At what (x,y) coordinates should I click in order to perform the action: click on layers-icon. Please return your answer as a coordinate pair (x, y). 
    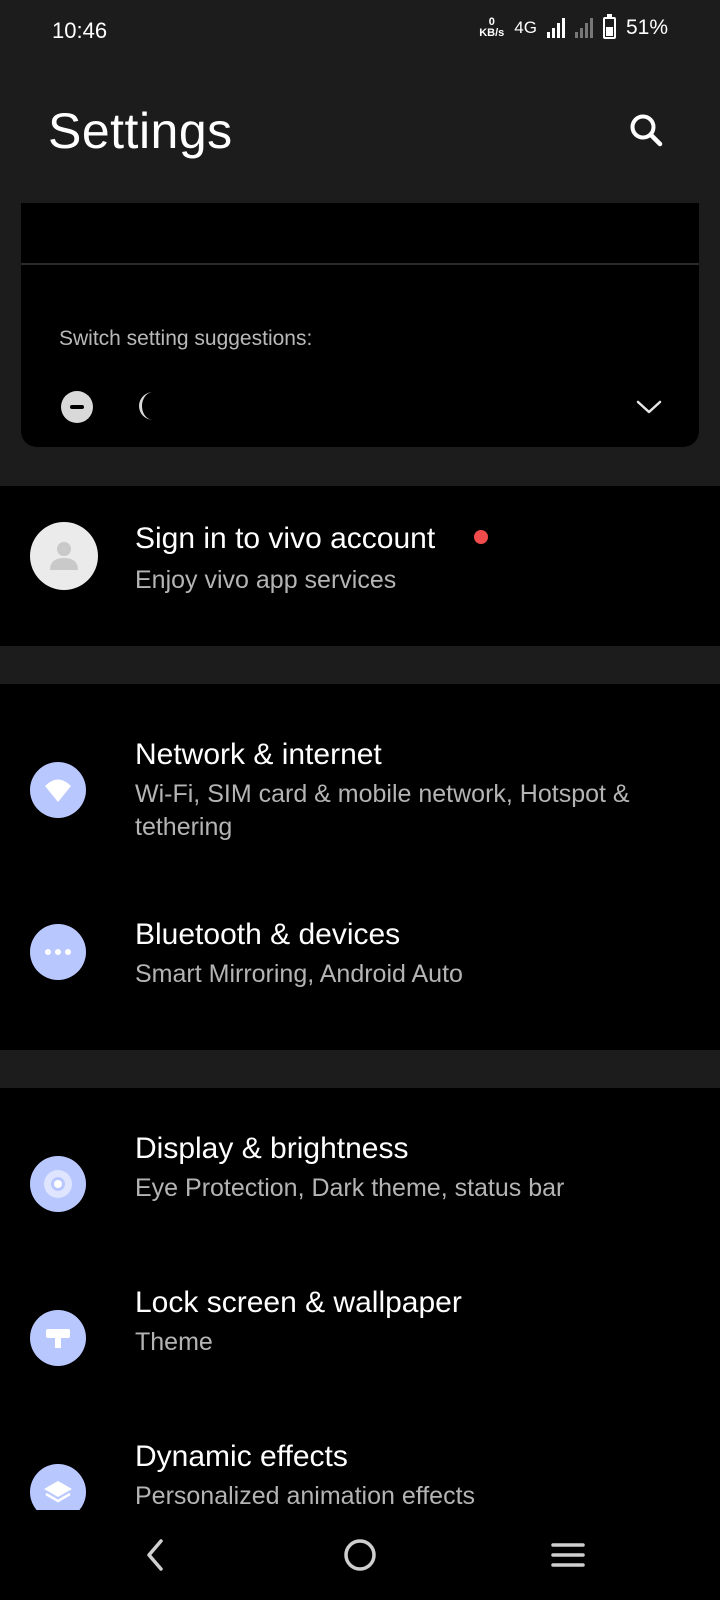
    Looking at the image, I should click on (58, 1487).